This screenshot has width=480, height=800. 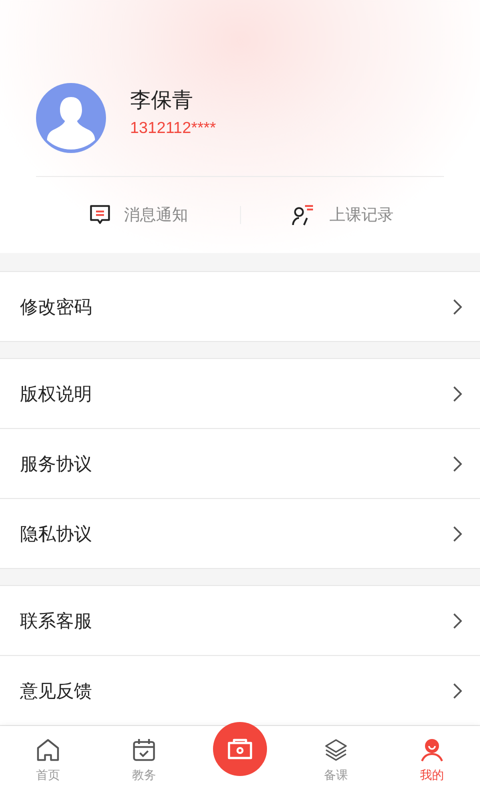 I want to click on quick-link: 上课记录, so click(x=361, y=215).